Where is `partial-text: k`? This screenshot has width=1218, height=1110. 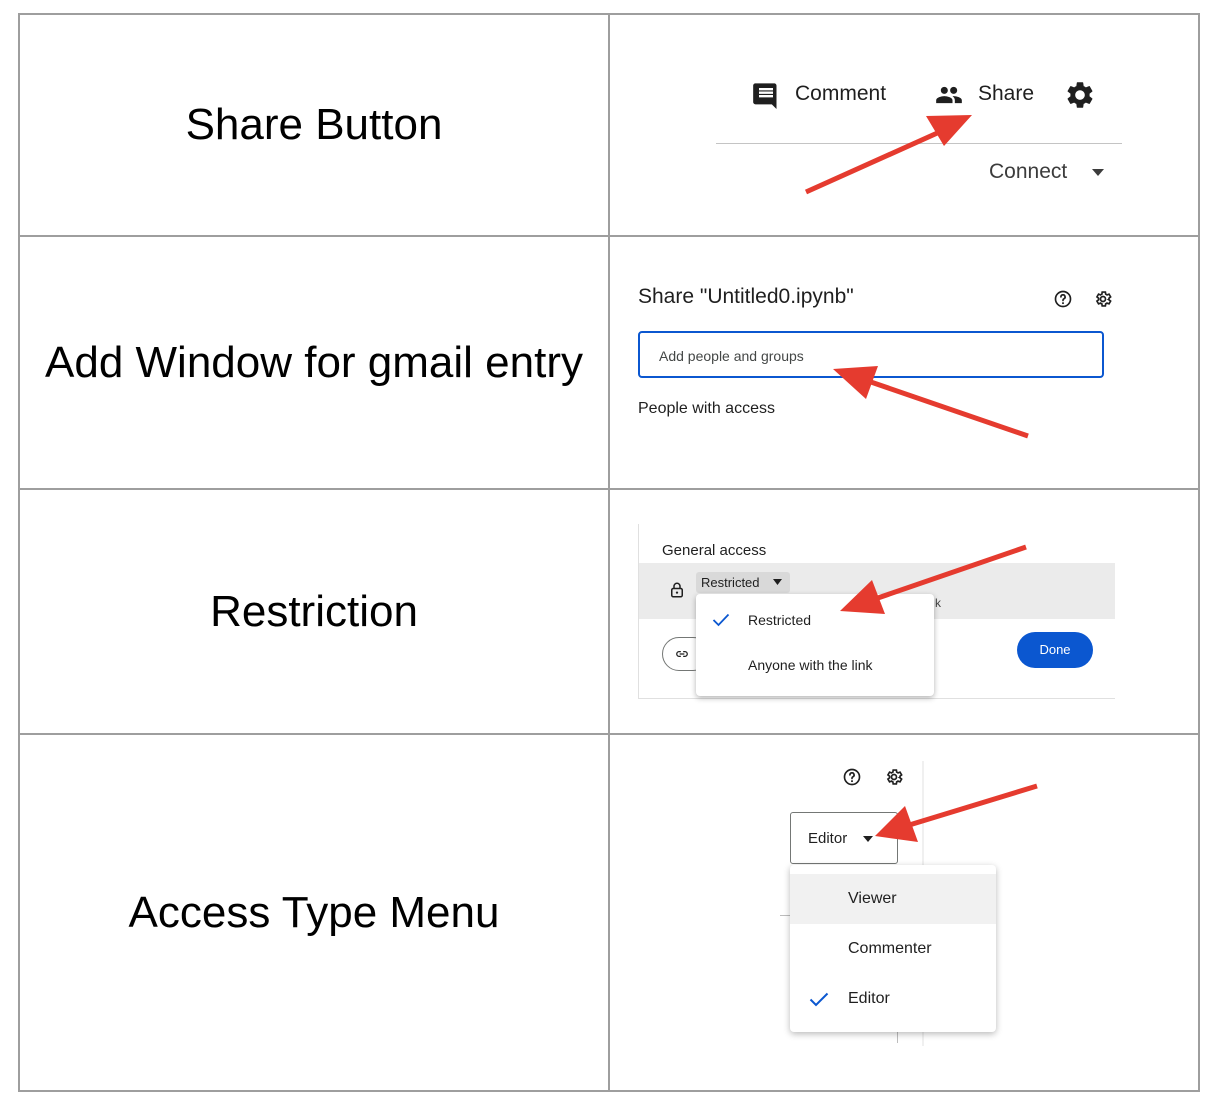 partial-text: k is located at coordinates (938, 603).